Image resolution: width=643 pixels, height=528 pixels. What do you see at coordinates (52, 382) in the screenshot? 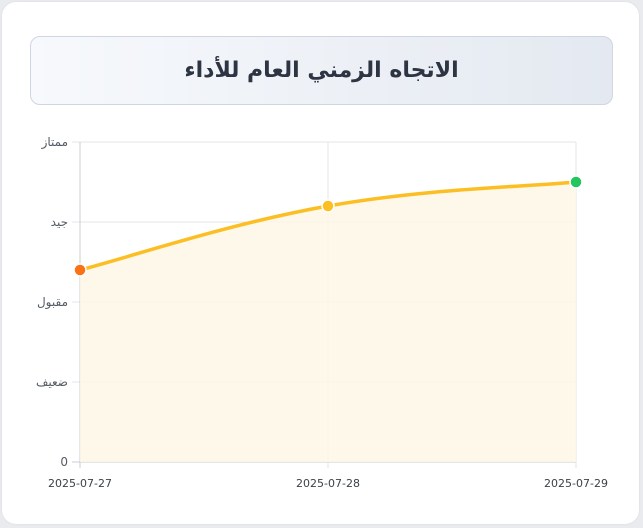
I see `y-tick-label: ضعيف` at bounding box center [52, 382].